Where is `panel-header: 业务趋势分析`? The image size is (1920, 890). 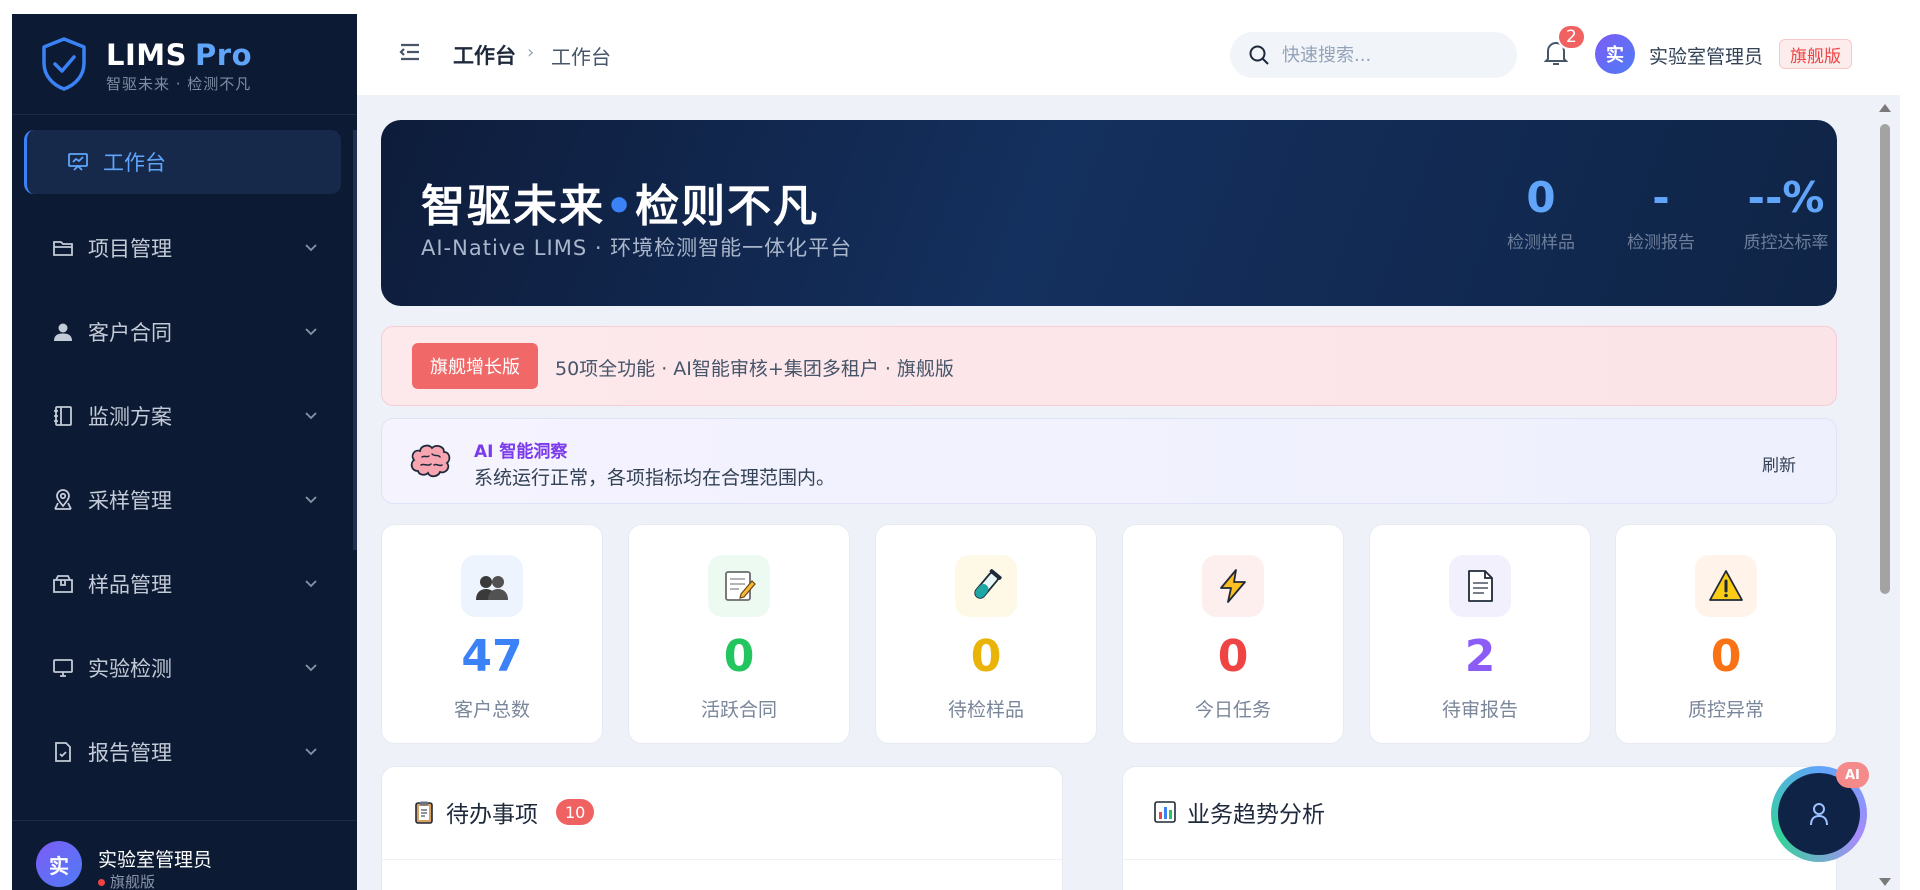
panel-header: 业务趋势分析 is located at coordinates (1239, 812).